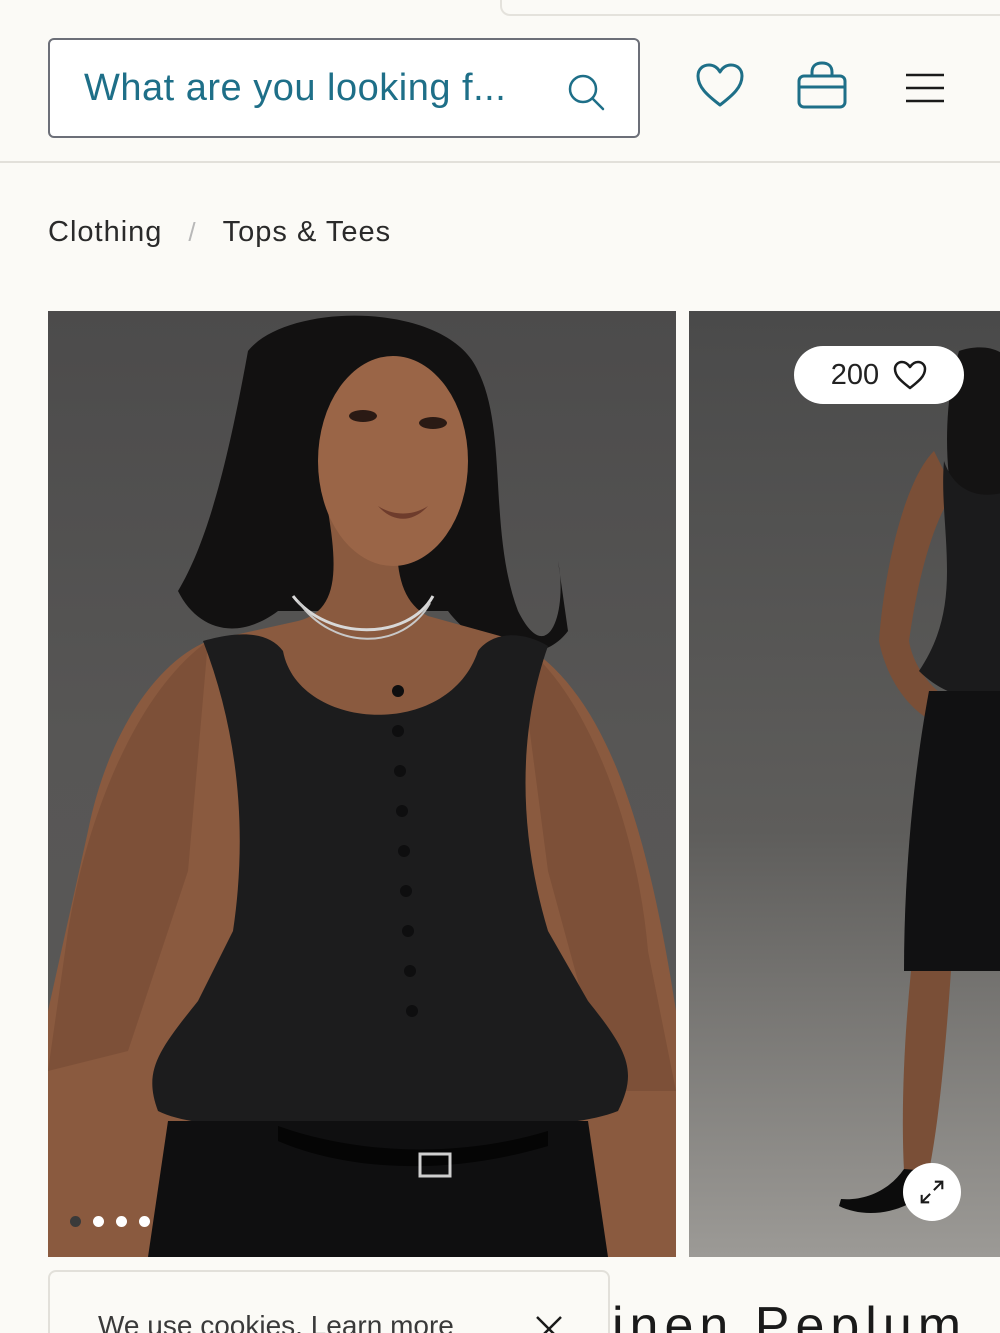  I want to click on model-full-illustration, so click(919, 780).